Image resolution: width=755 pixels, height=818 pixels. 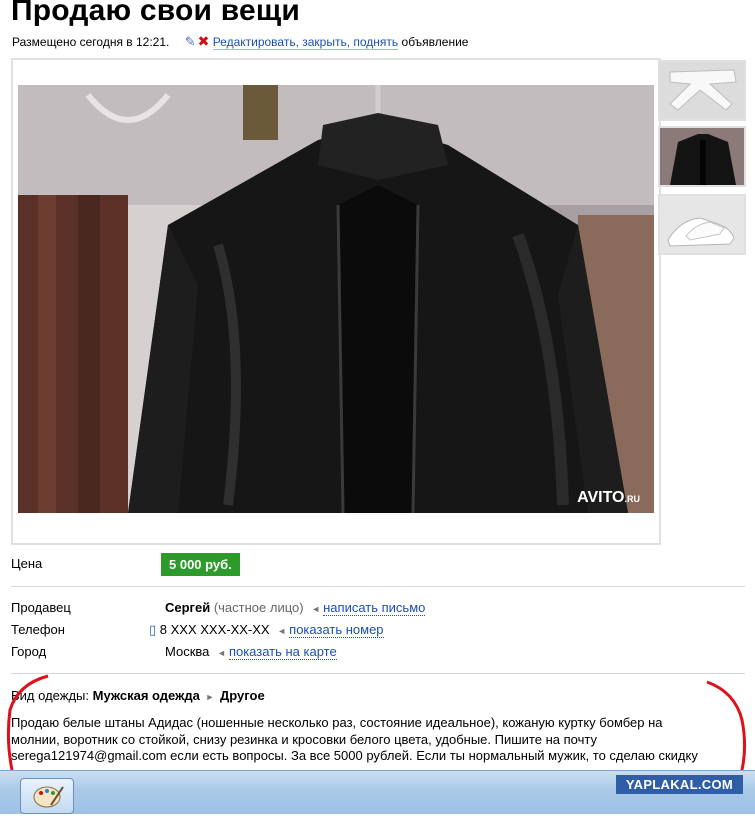 What do you see at coordinates (190, 41) in the screenshot?
I see `pencil-icon: ✎` at bounding box center [190, 41].